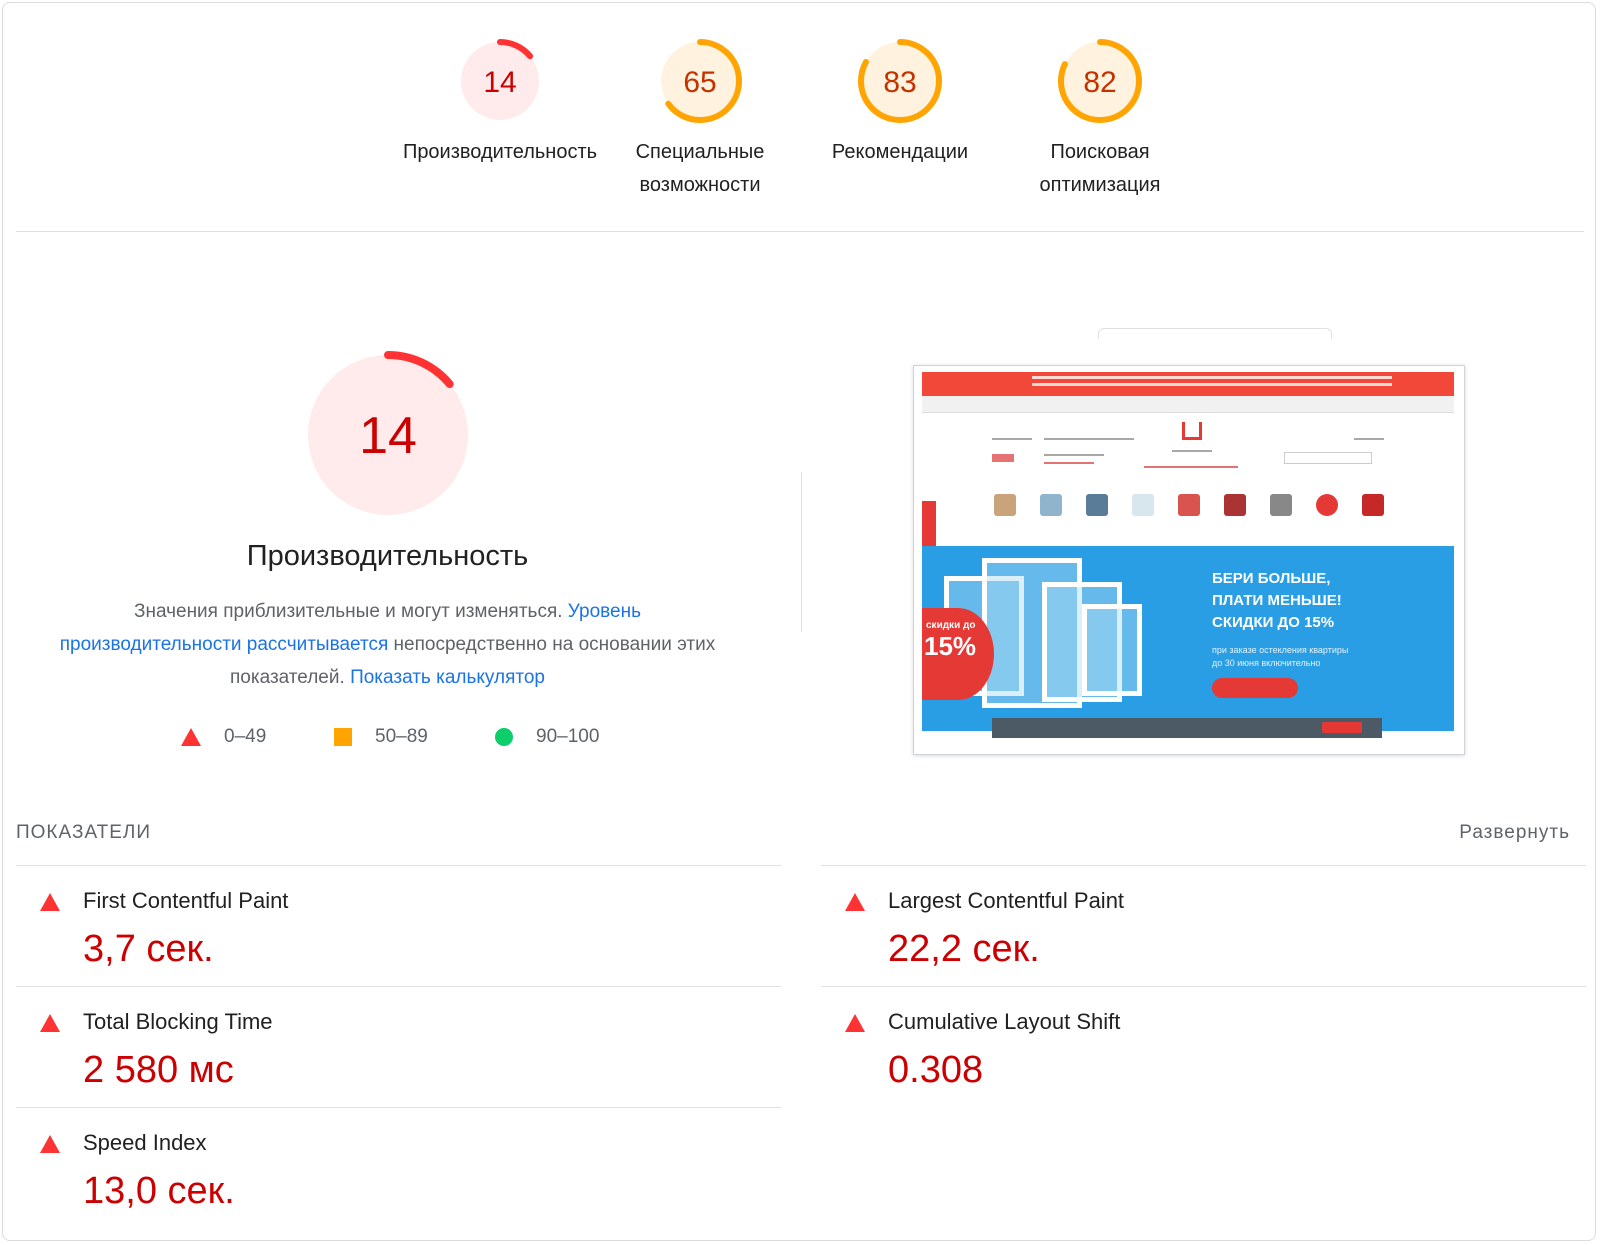 This screenshot has width=1600, height=1245. What do you see at coordinates (950, 646) in the screenshot?
I see `badge-value: 15%` at bounding box center [950, 646].